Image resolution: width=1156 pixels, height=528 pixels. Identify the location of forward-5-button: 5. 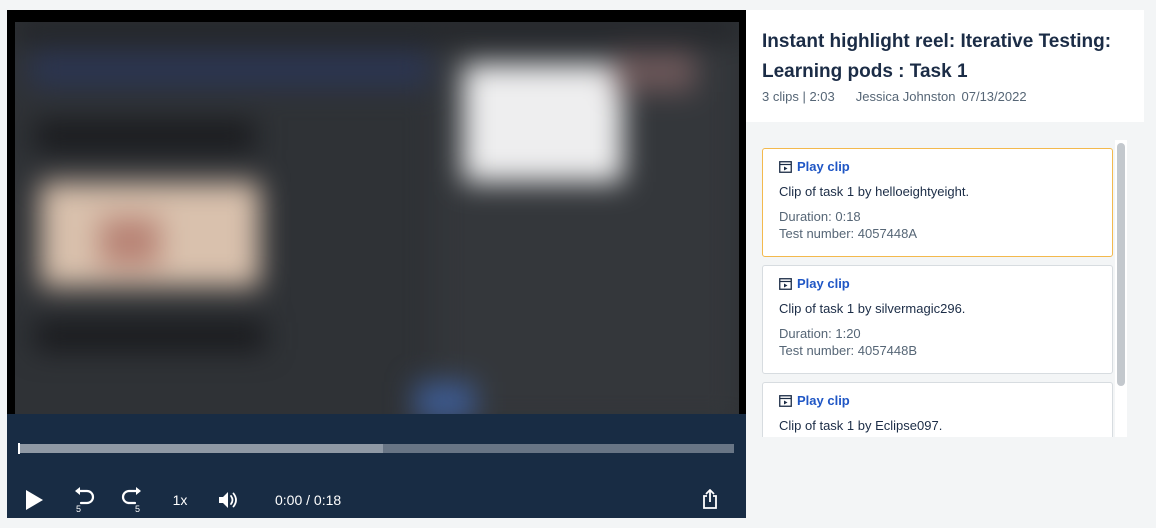
(132, 500).